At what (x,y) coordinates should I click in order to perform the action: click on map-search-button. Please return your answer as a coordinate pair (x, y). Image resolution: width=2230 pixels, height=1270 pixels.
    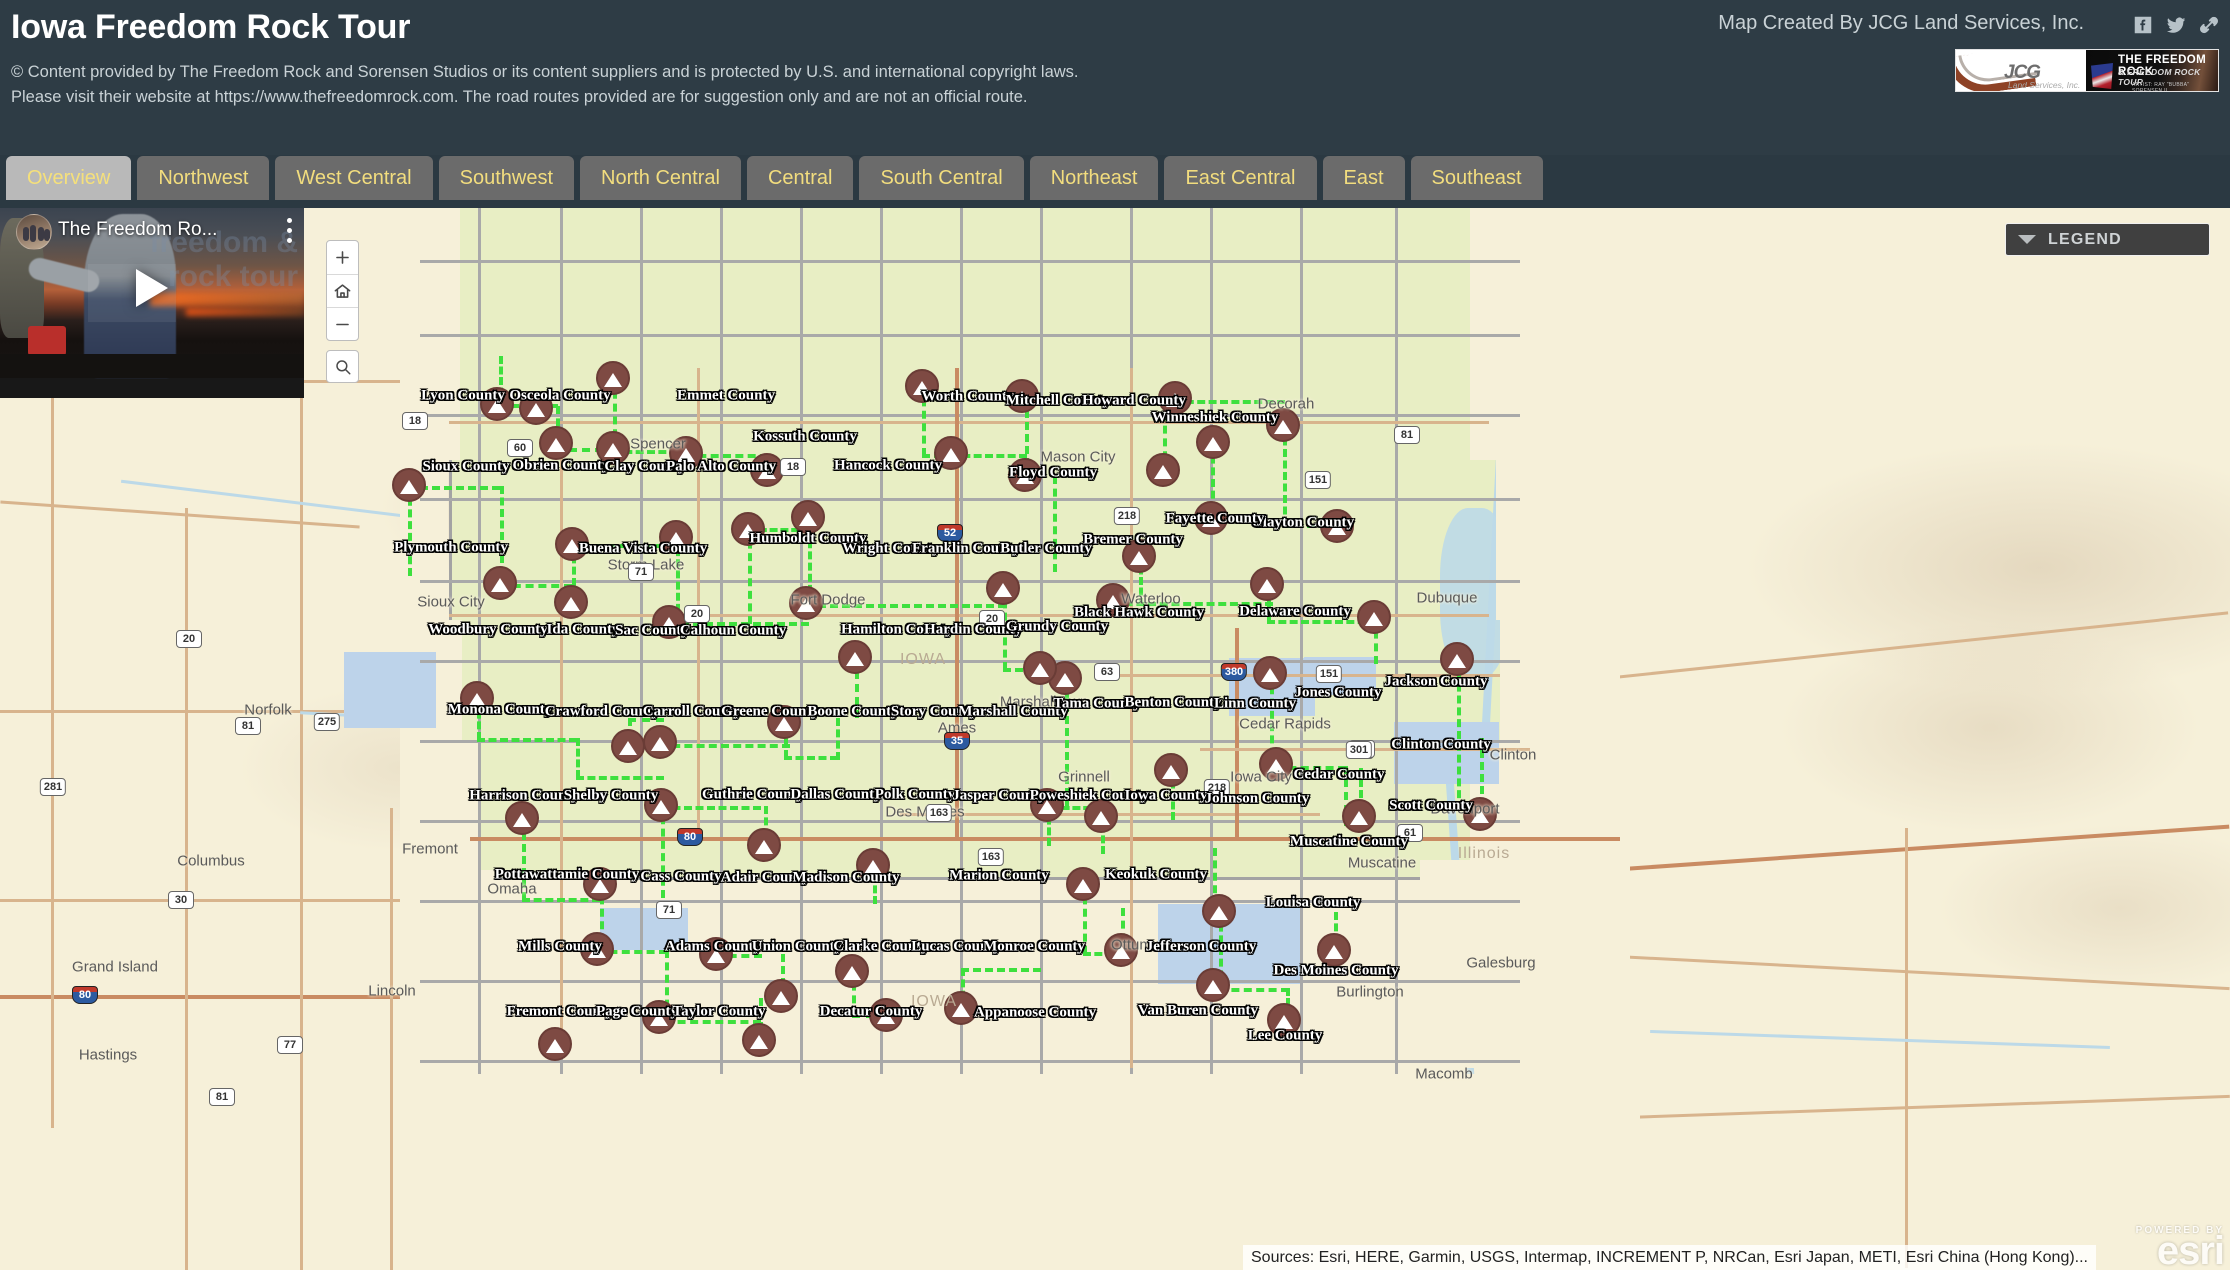
    Looking at the image, I should click on (342, 366).